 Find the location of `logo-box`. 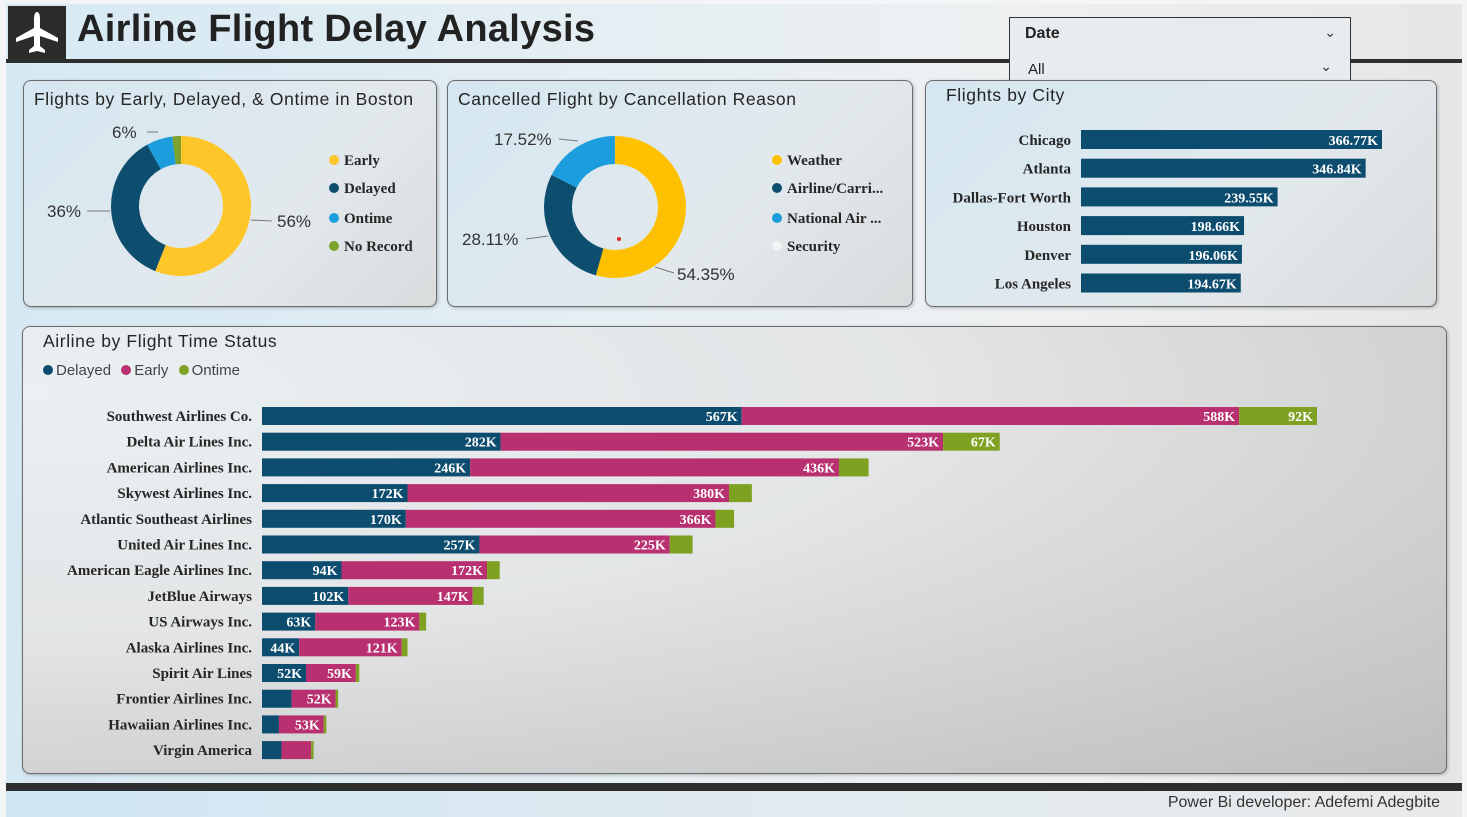

logo-box is located at coordinates (37, 33).